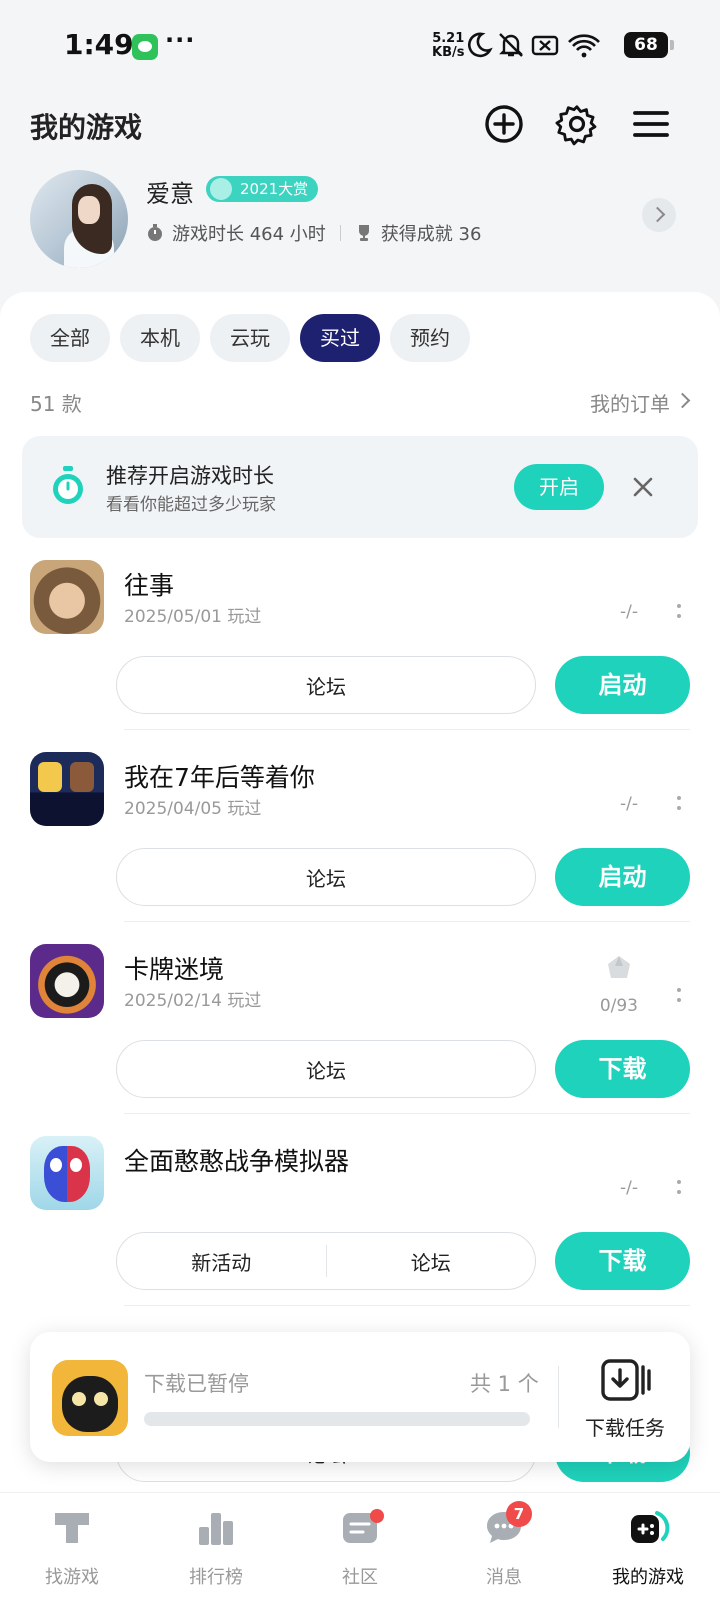 The image size is (720, 1600). Describe the element at coordinates (67, 981) in the screenshot. I see `game-icon-card-maze` at that location.